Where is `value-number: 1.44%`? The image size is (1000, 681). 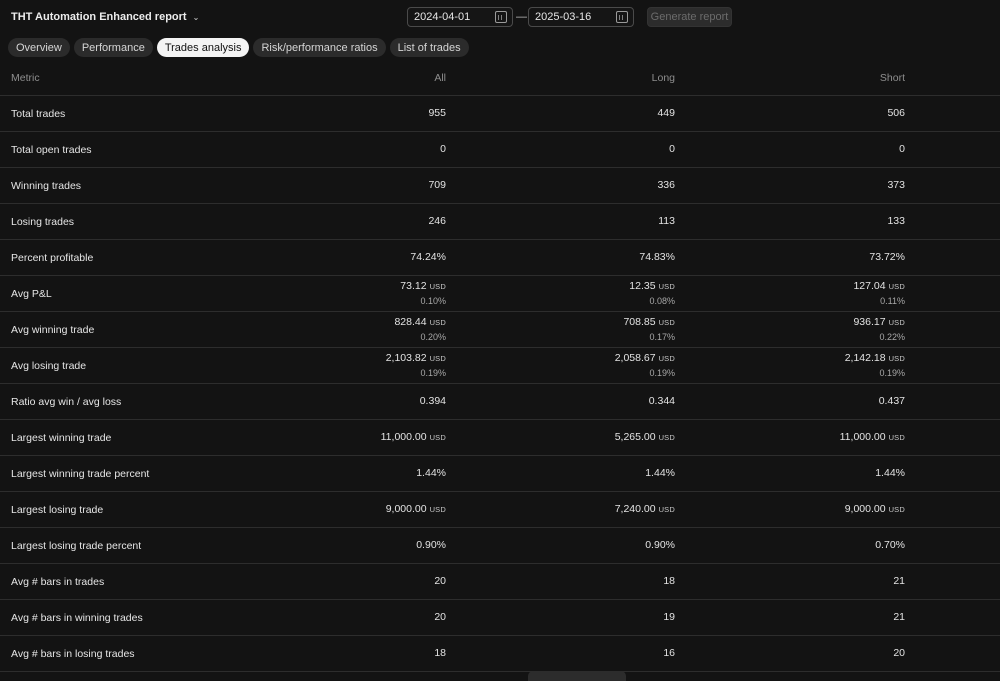 value-number: 1.44% is located at coordinates (890, 473).